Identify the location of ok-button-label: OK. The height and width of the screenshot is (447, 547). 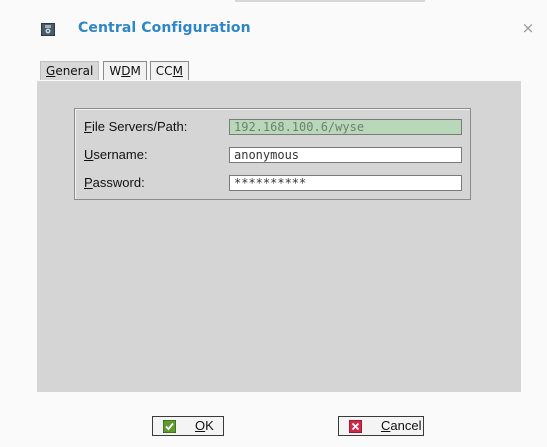
(204, 425).